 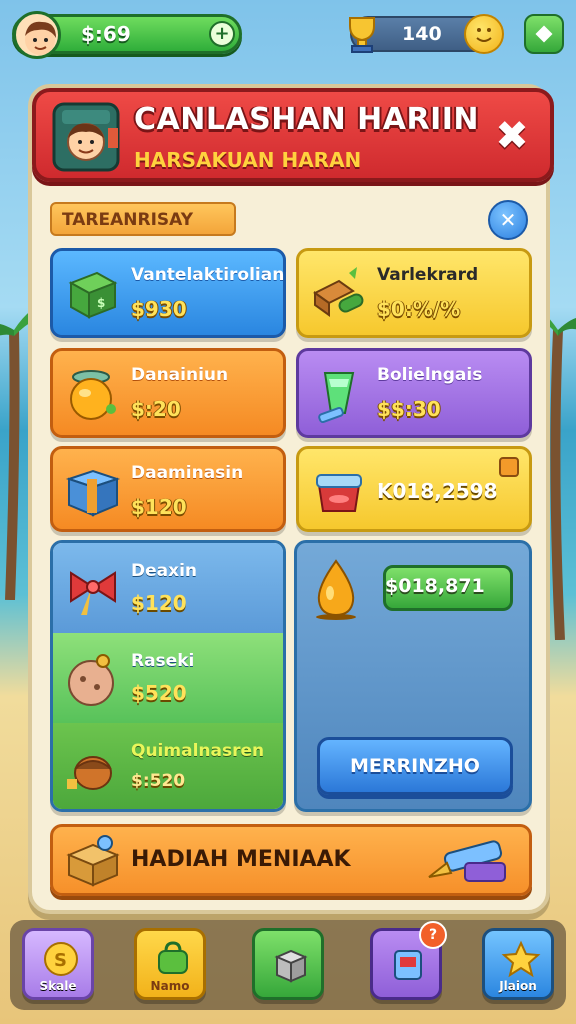 What do you see at coordinates (521, 959) in the screenshot?
I see `star-icon` at bounding box center [521, 959].